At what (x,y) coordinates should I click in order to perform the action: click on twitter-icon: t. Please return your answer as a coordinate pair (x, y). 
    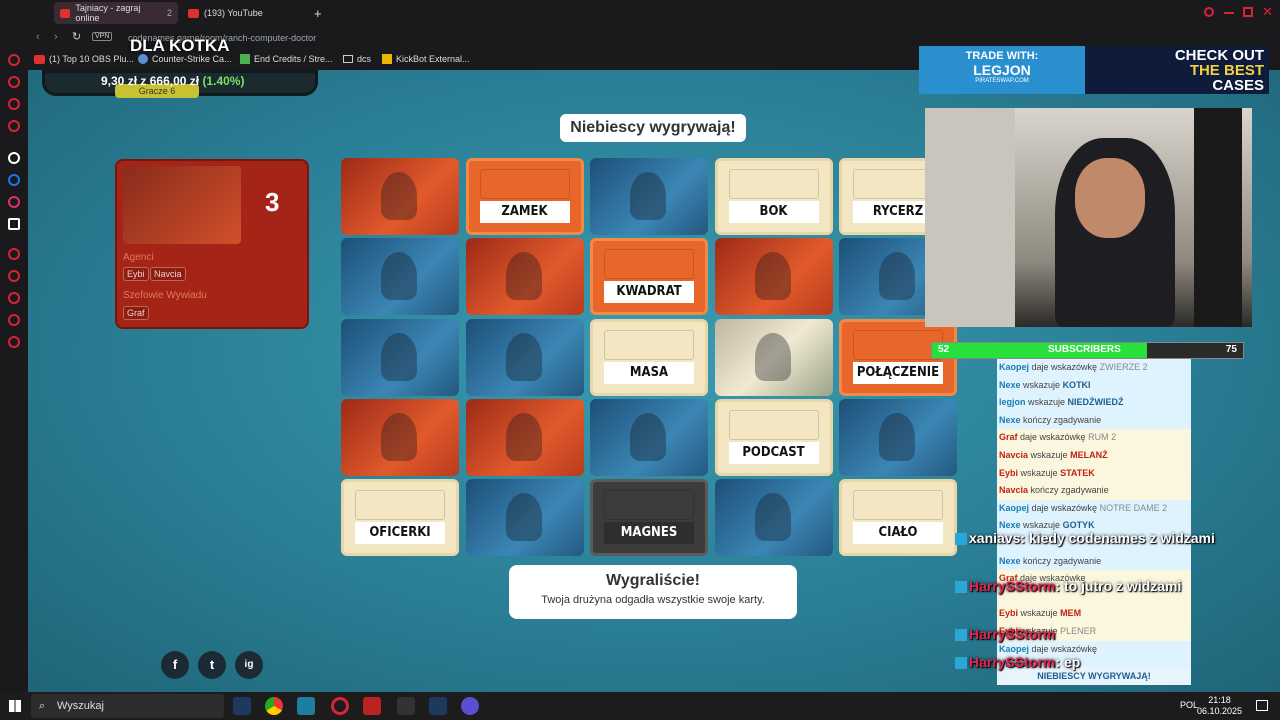
    Looking at the image, I should click on (212, 665).